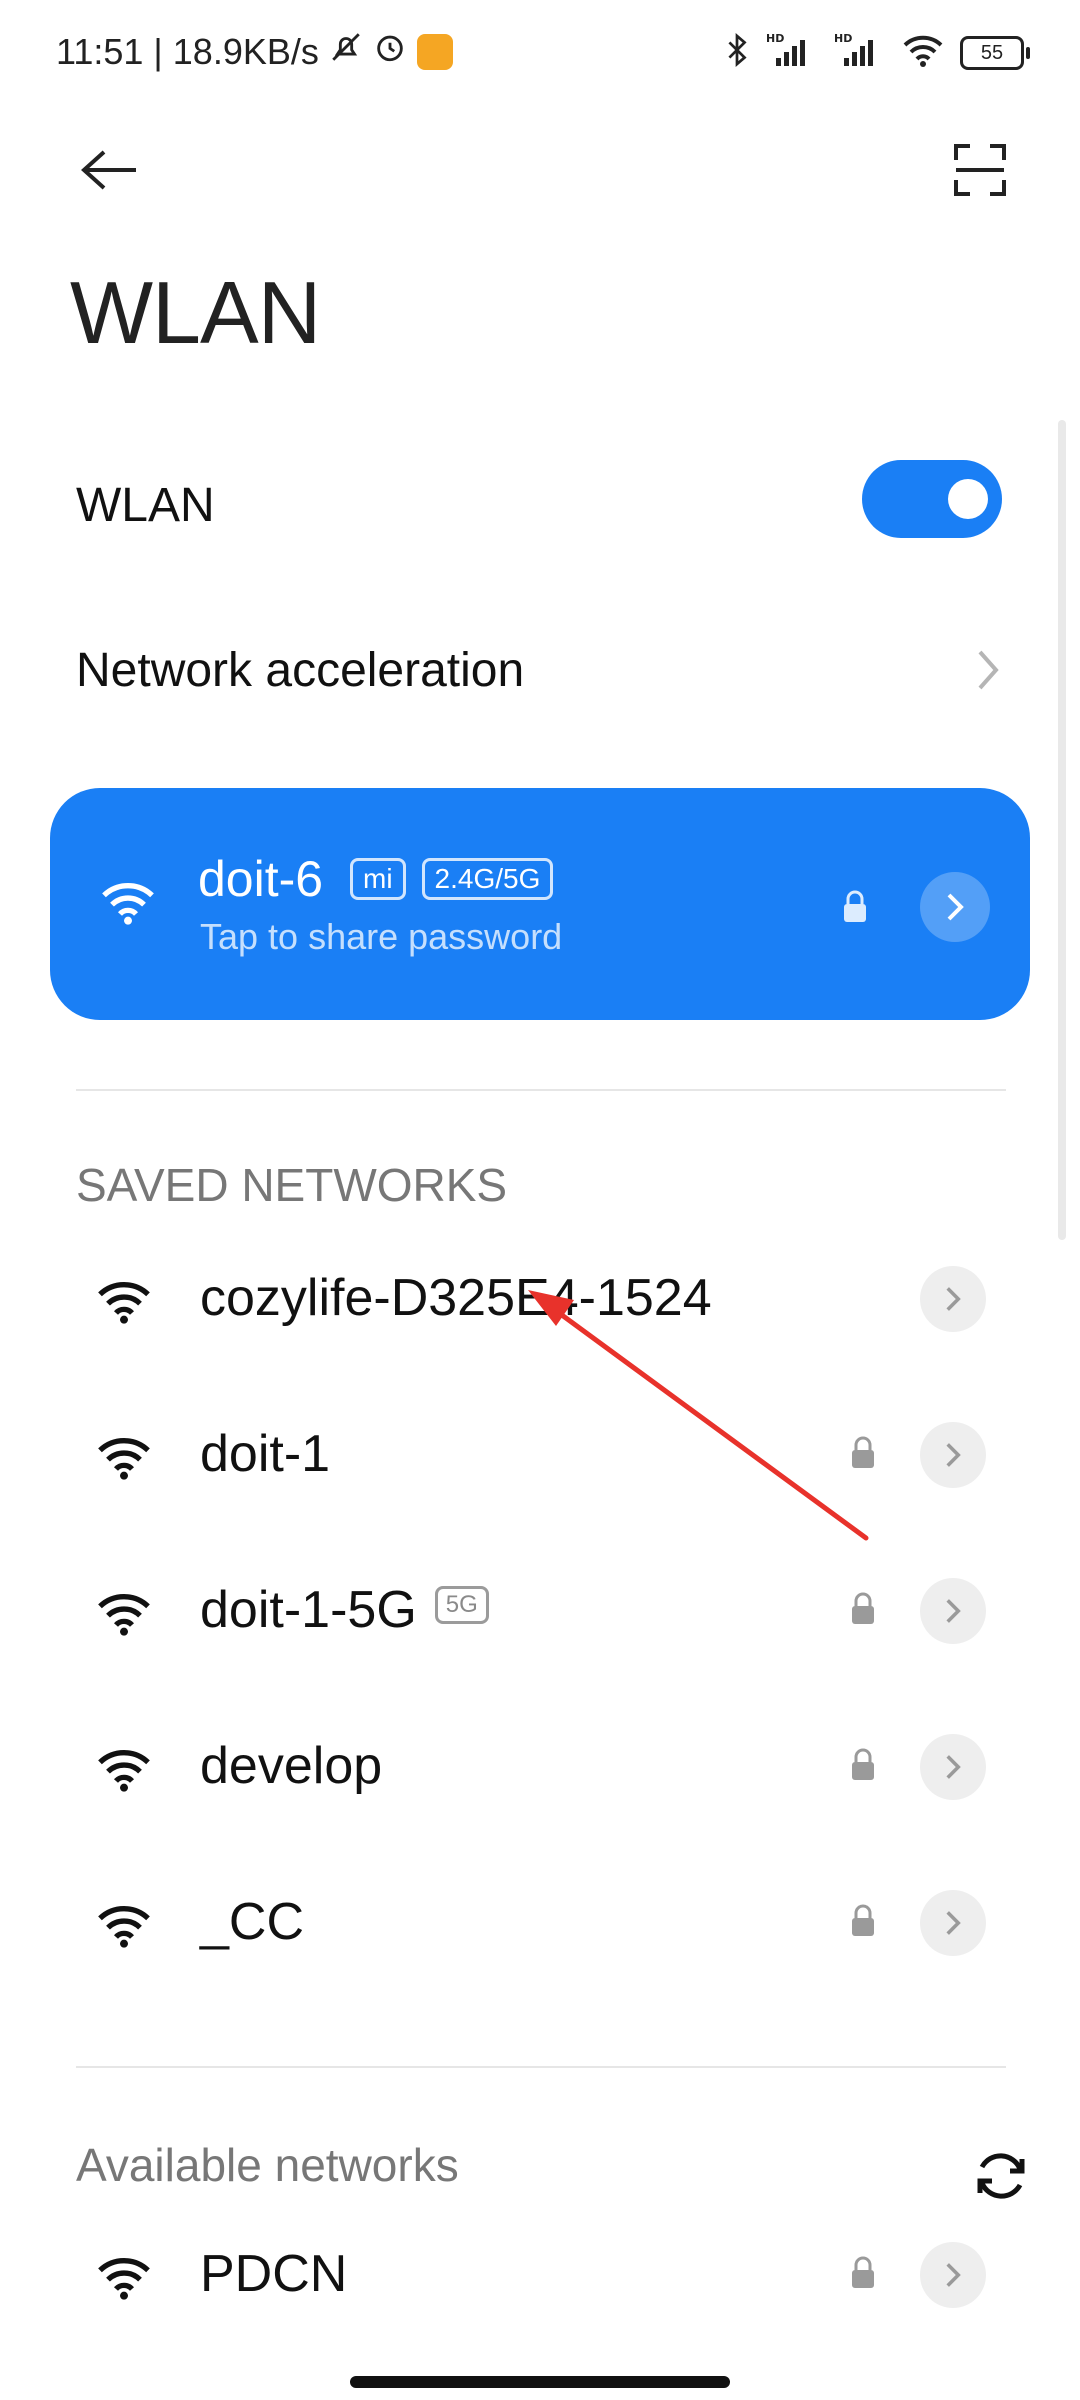 This screenshot has width=1080, height=2400. What do you see at coordinates (346, 51) in the screenshot?
I see `mute-icon` at bounding box center [346, 51].